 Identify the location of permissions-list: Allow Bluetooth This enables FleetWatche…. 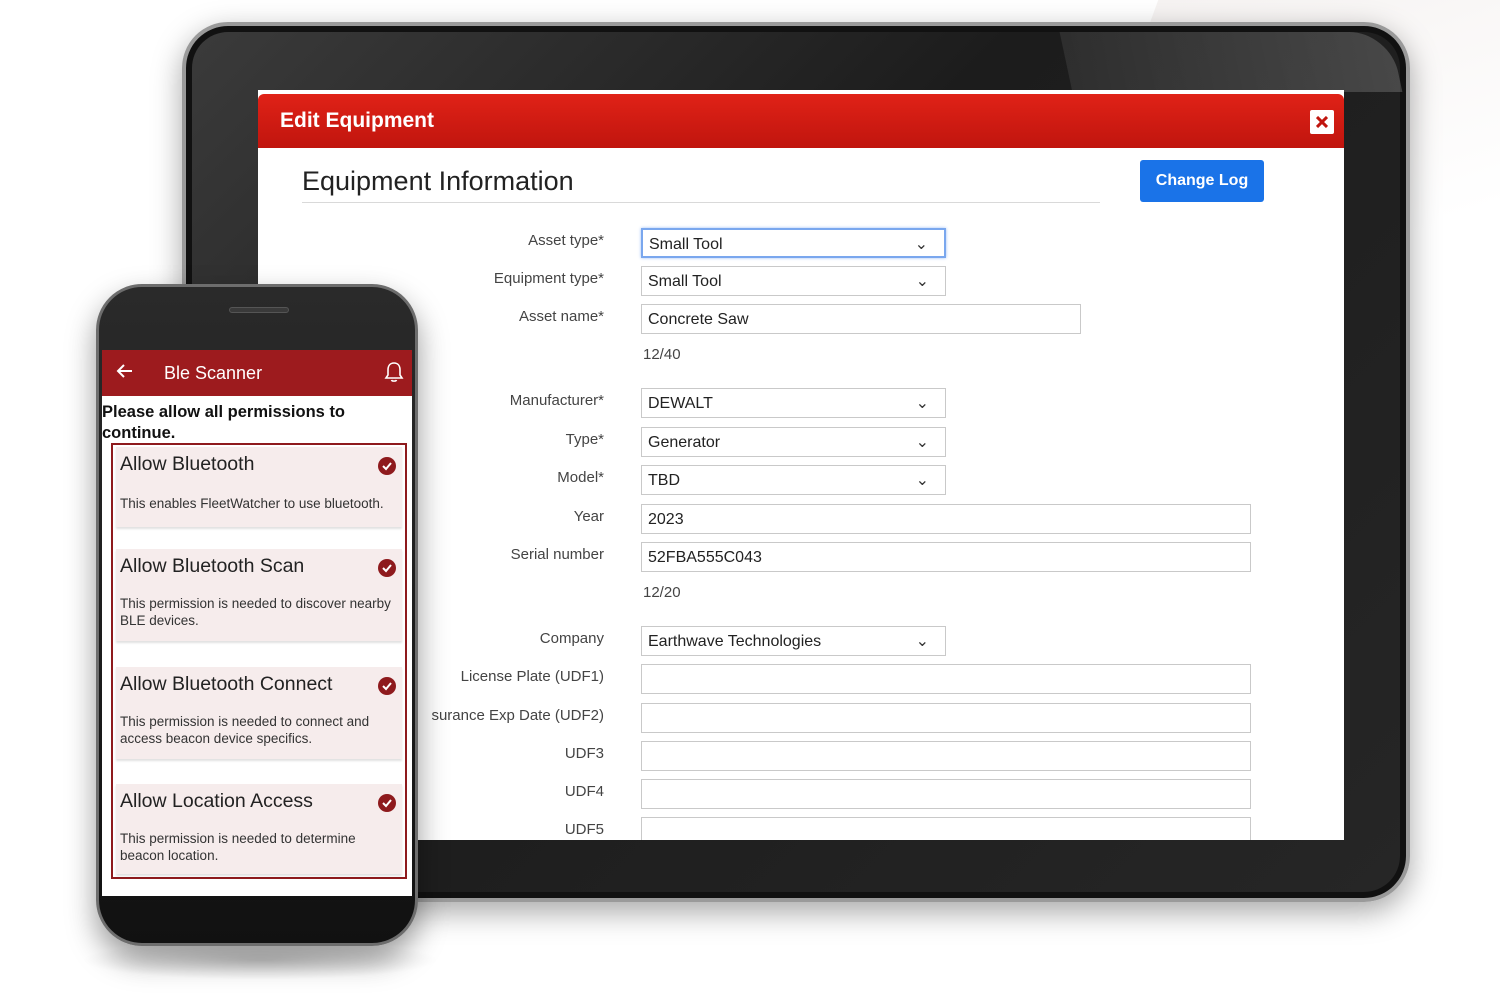
(259, 661).